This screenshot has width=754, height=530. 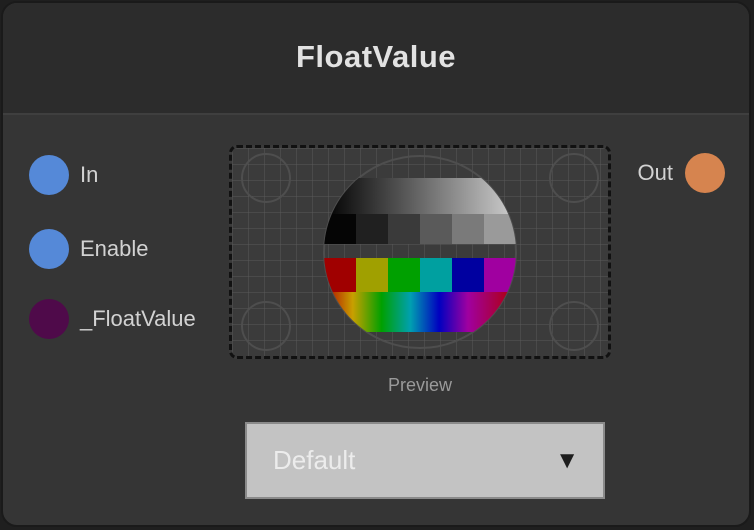 What do you see at coordinates (89, 174) in the screenshot?
I see `port-label-in: In` at bounding box center [89, 174].